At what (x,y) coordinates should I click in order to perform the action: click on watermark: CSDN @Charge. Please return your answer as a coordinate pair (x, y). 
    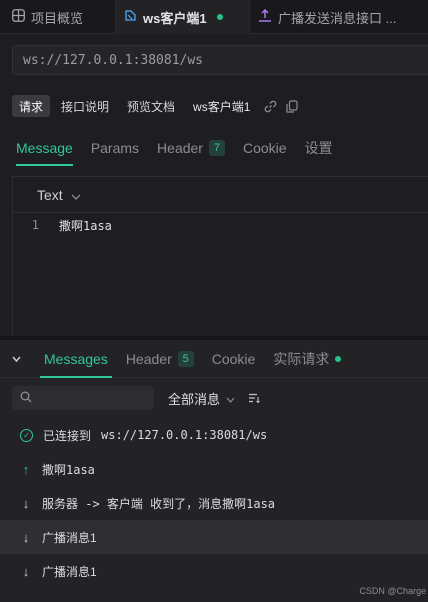
    Looking at the image, I should click on (392, 591).